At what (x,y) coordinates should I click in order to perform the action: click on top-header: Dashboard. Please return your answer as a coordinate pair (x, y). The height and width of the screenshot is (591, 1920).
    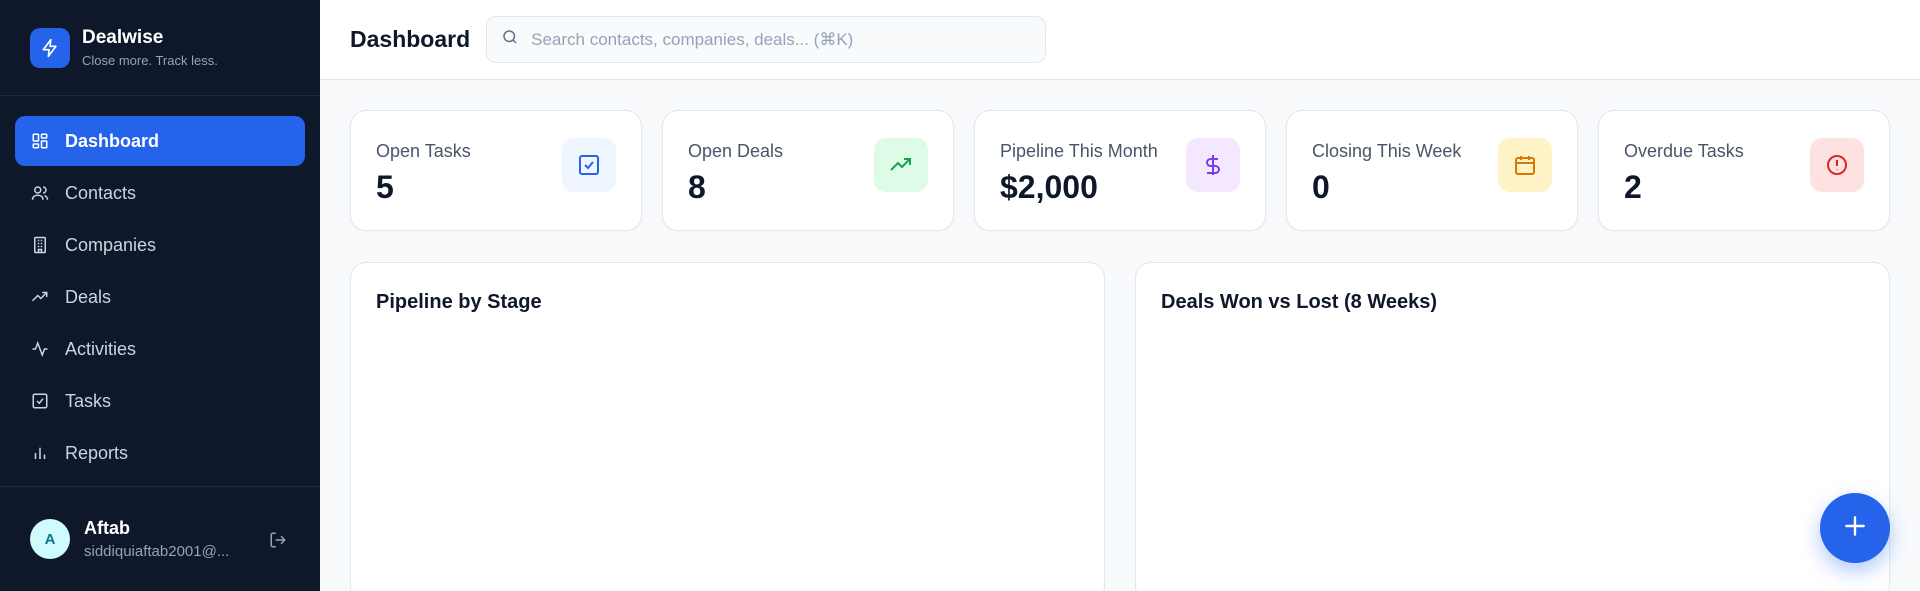
    Looking at the image, I should click on (1120, 40).